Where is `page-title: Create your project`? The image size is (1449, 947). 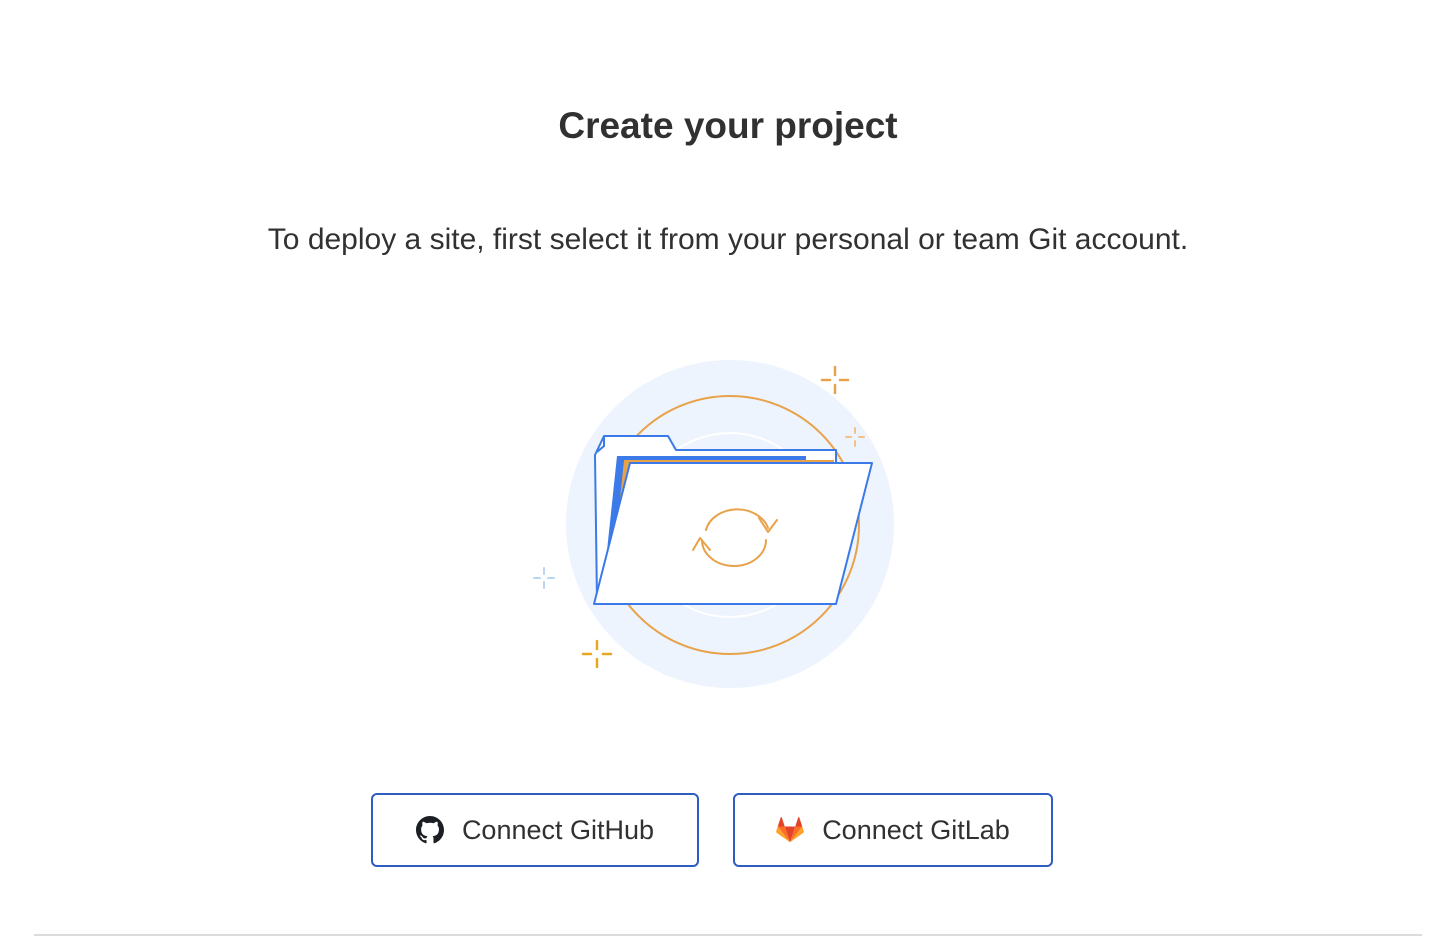 page-title: Create your project is located at coordinates (728, 125).